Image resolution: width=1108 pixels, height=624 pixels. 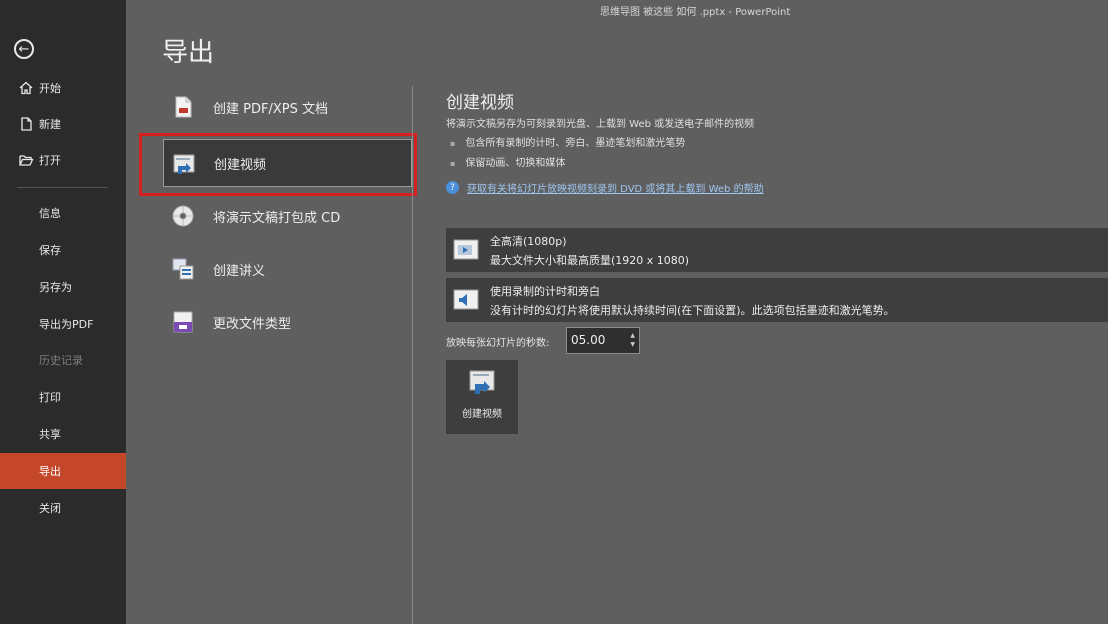 I want to click on back-button: ←, so click(x=24, y=49).